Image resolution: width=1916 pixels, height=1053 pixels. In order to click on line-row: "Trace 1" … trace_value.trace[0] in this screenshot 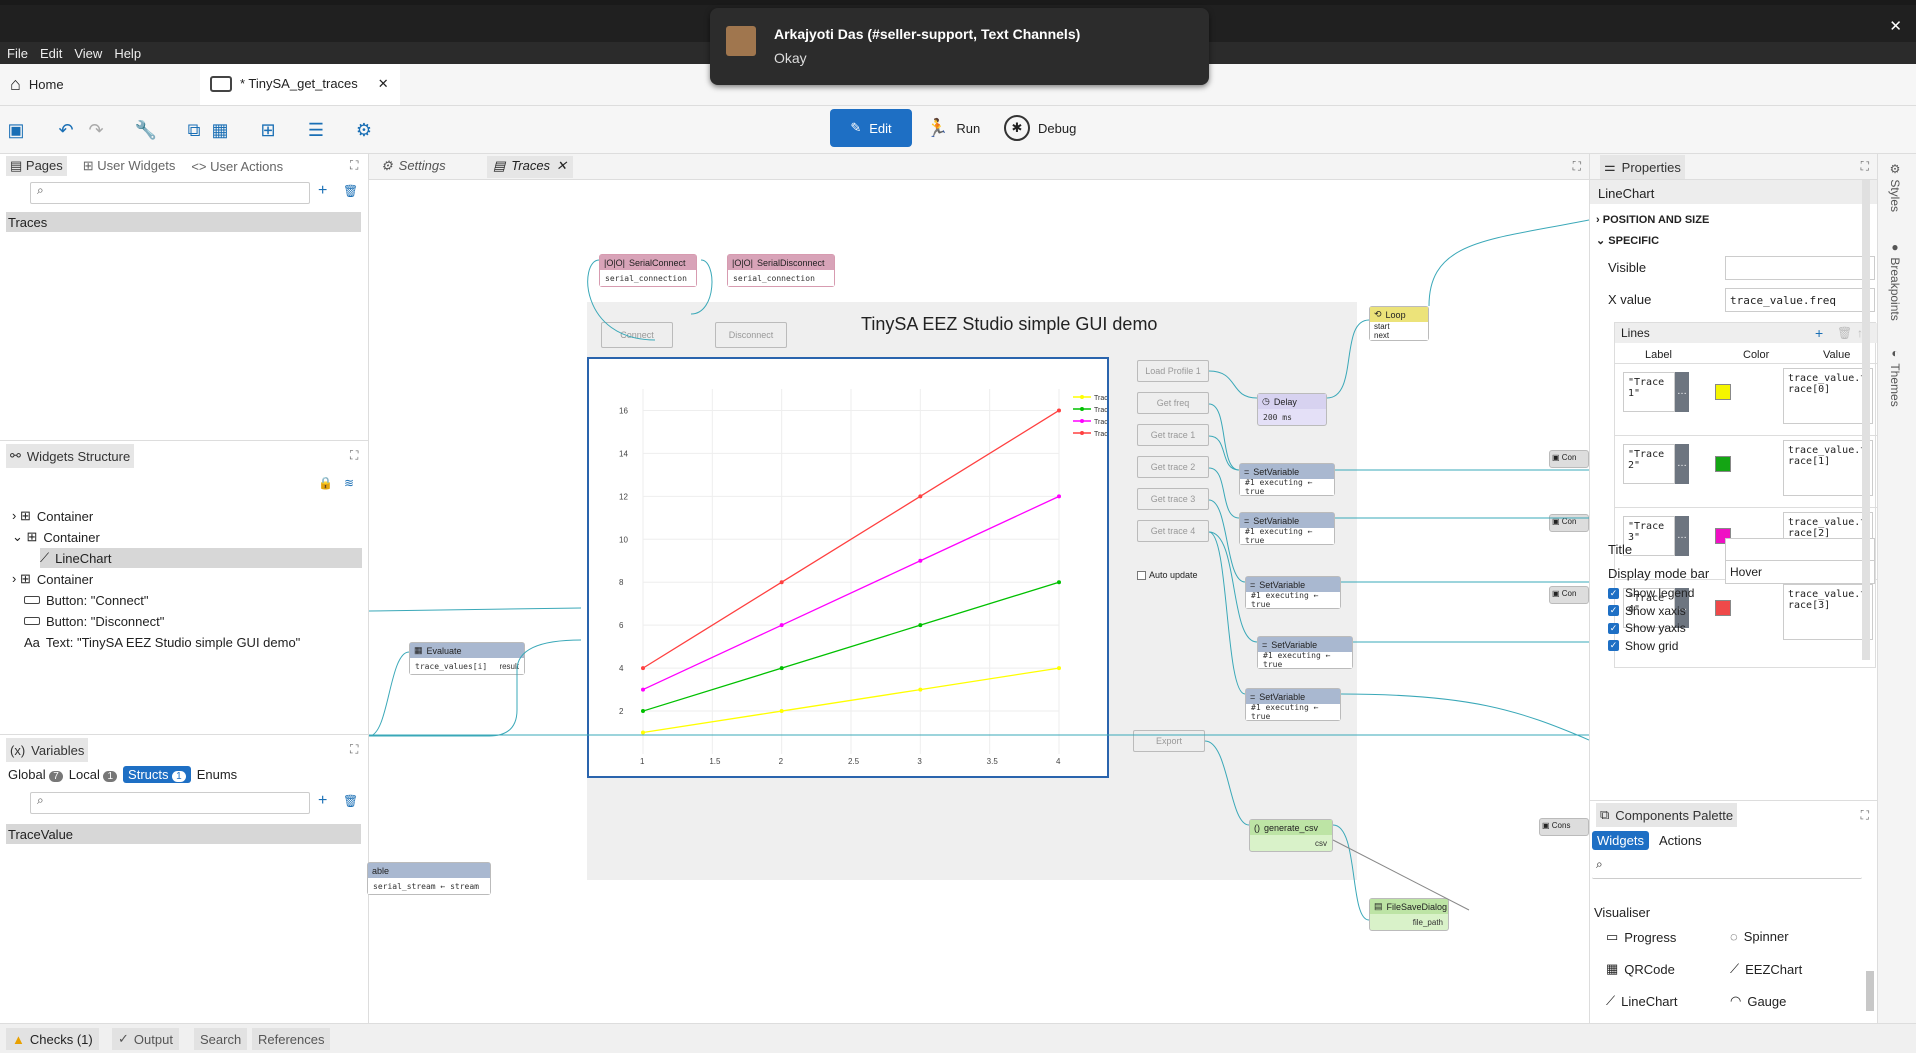, I will do `click(1746, 398)`.